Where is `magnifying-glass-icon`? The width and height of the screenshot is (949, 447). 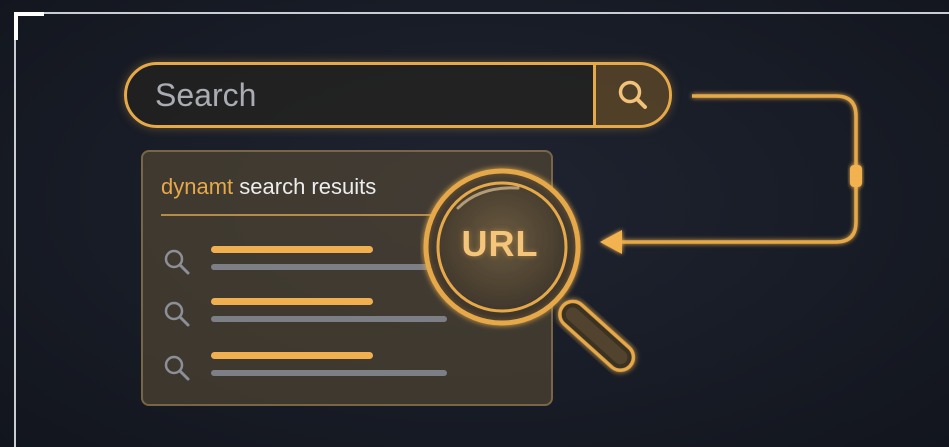
magnifying-glass-icon is located at coordinates (529, 270).